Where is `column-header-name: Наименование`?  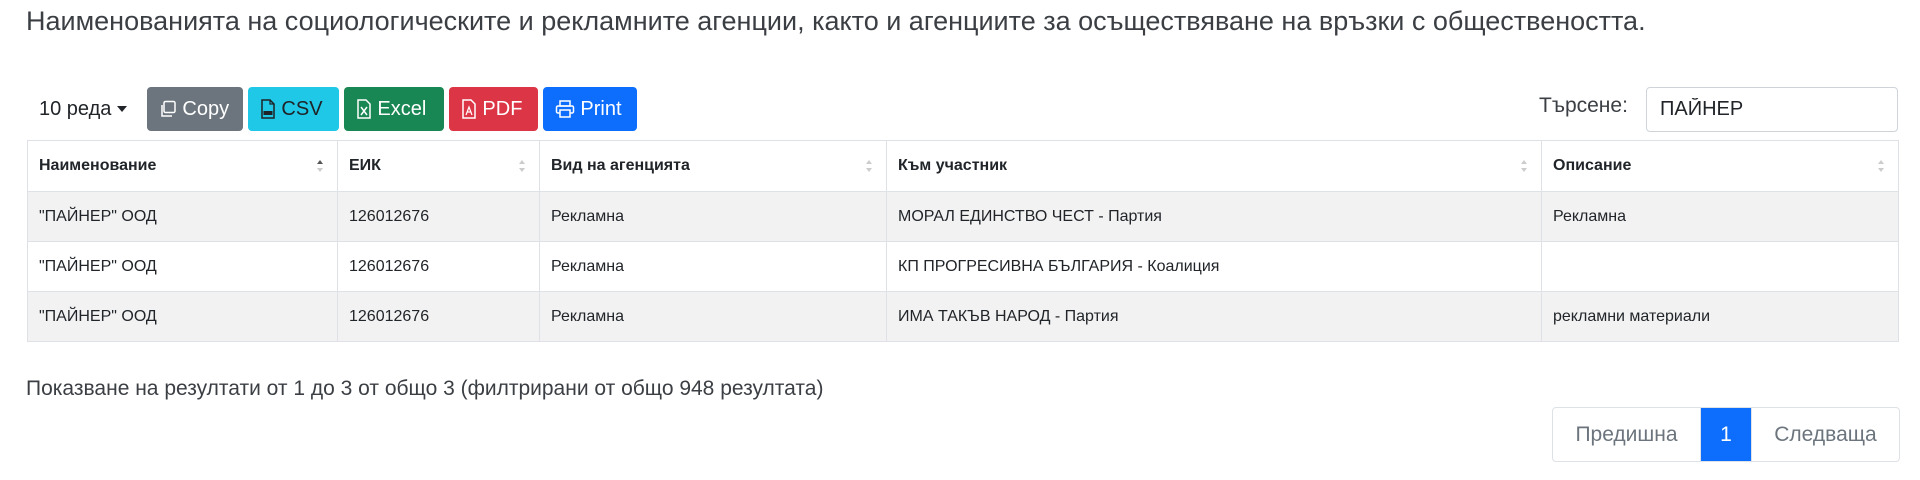
column-header-name: Наименование is located at coordinates (182, 166).